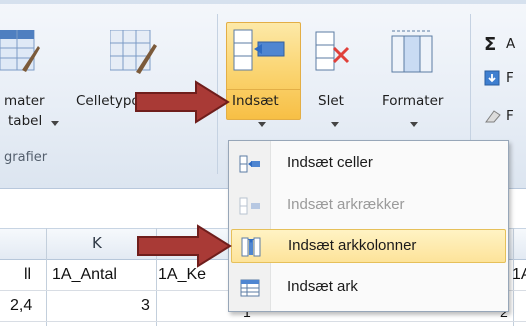 This screenshot has height=326, width=526. Describe the element at coordinates (24, 101) in the screenshot. I see `format-as-table-label: mater` at that location.